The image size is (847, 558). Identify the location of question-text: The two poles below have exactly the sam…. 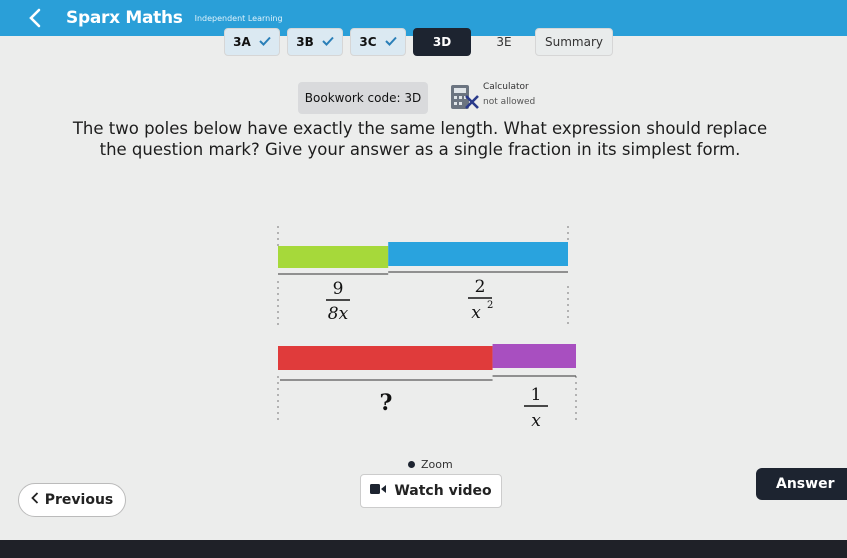
(420, 139).